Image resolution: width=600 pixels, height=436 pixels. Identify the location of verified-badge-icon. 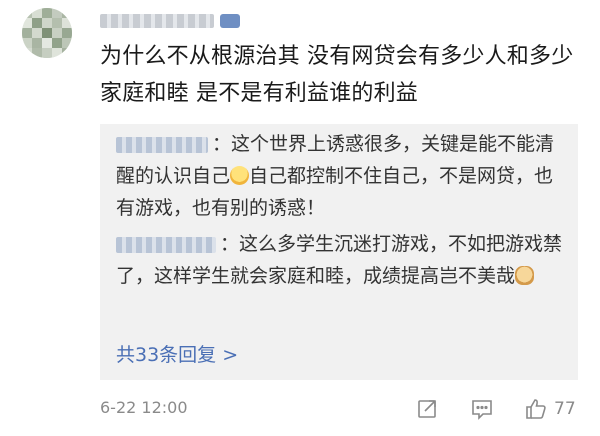
(230, 21).